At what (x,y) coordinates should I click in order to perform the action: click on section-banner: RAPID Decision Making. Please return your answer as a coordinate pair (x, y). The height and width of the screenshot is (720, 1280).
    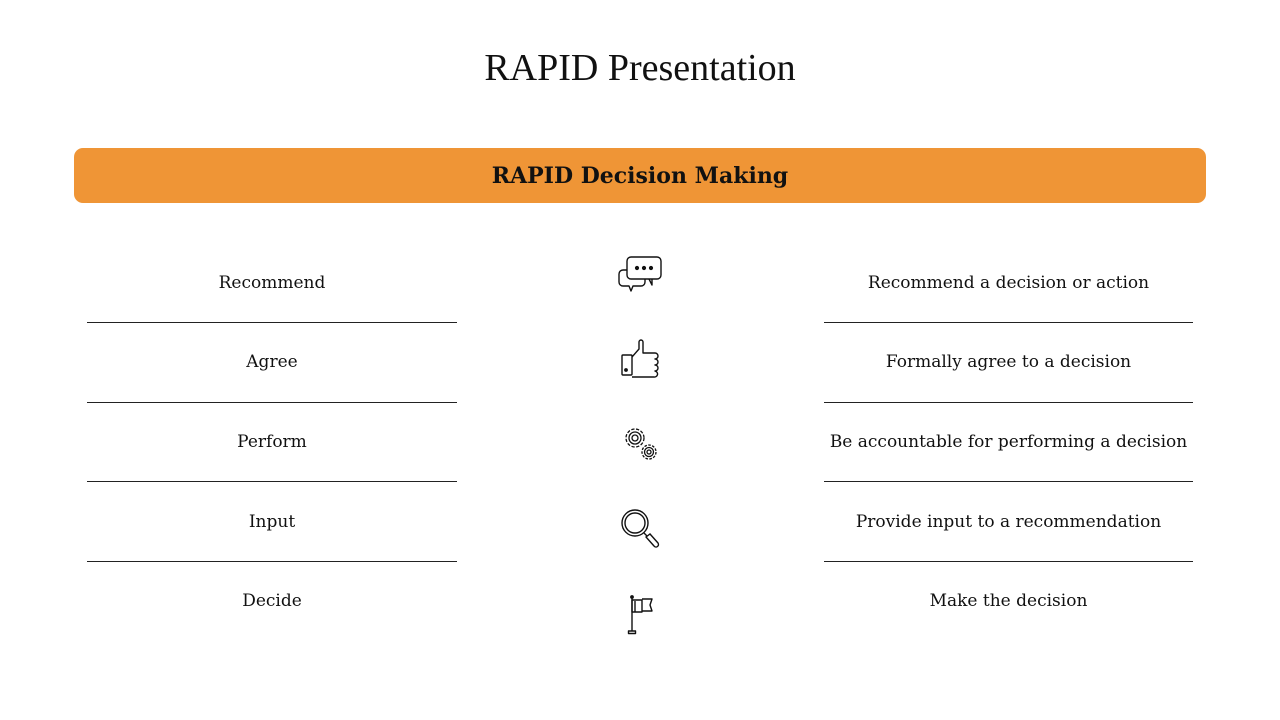
    Looking at the image, I should click on (640, 175).